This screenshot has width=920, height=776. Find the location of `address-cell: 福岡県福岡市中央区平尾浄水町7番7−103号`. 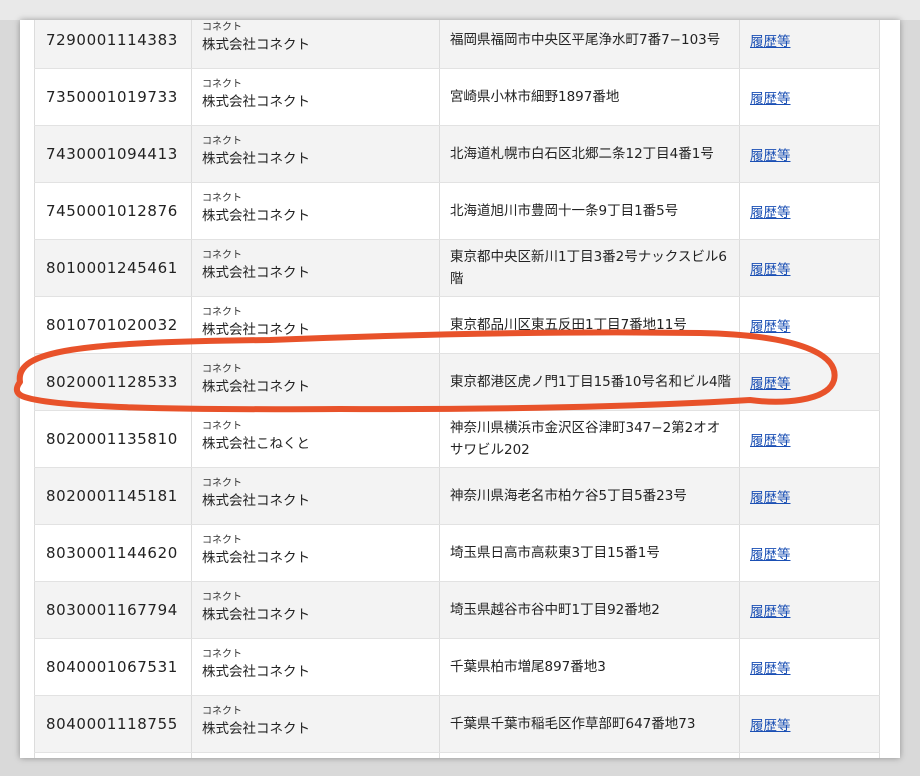

address-cell: 福岡県福岡市中央区平尾浄水町7番7−103号 is located at coordinates (590, 44).